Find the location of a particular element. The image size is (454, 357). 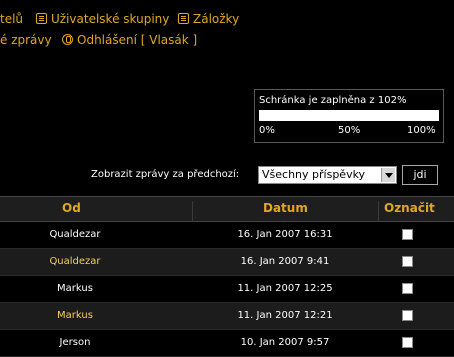

nav-messages-label: é zprávy is located at coordinates (26, 40).